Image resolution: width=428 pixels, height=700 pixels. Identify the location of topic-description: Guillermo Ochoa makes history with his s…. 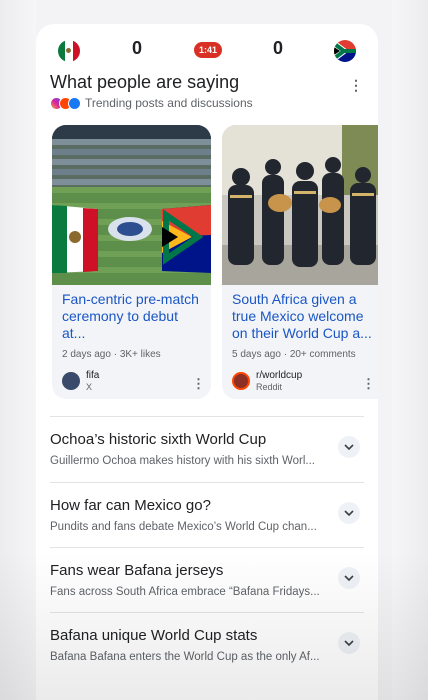
(183, 461).